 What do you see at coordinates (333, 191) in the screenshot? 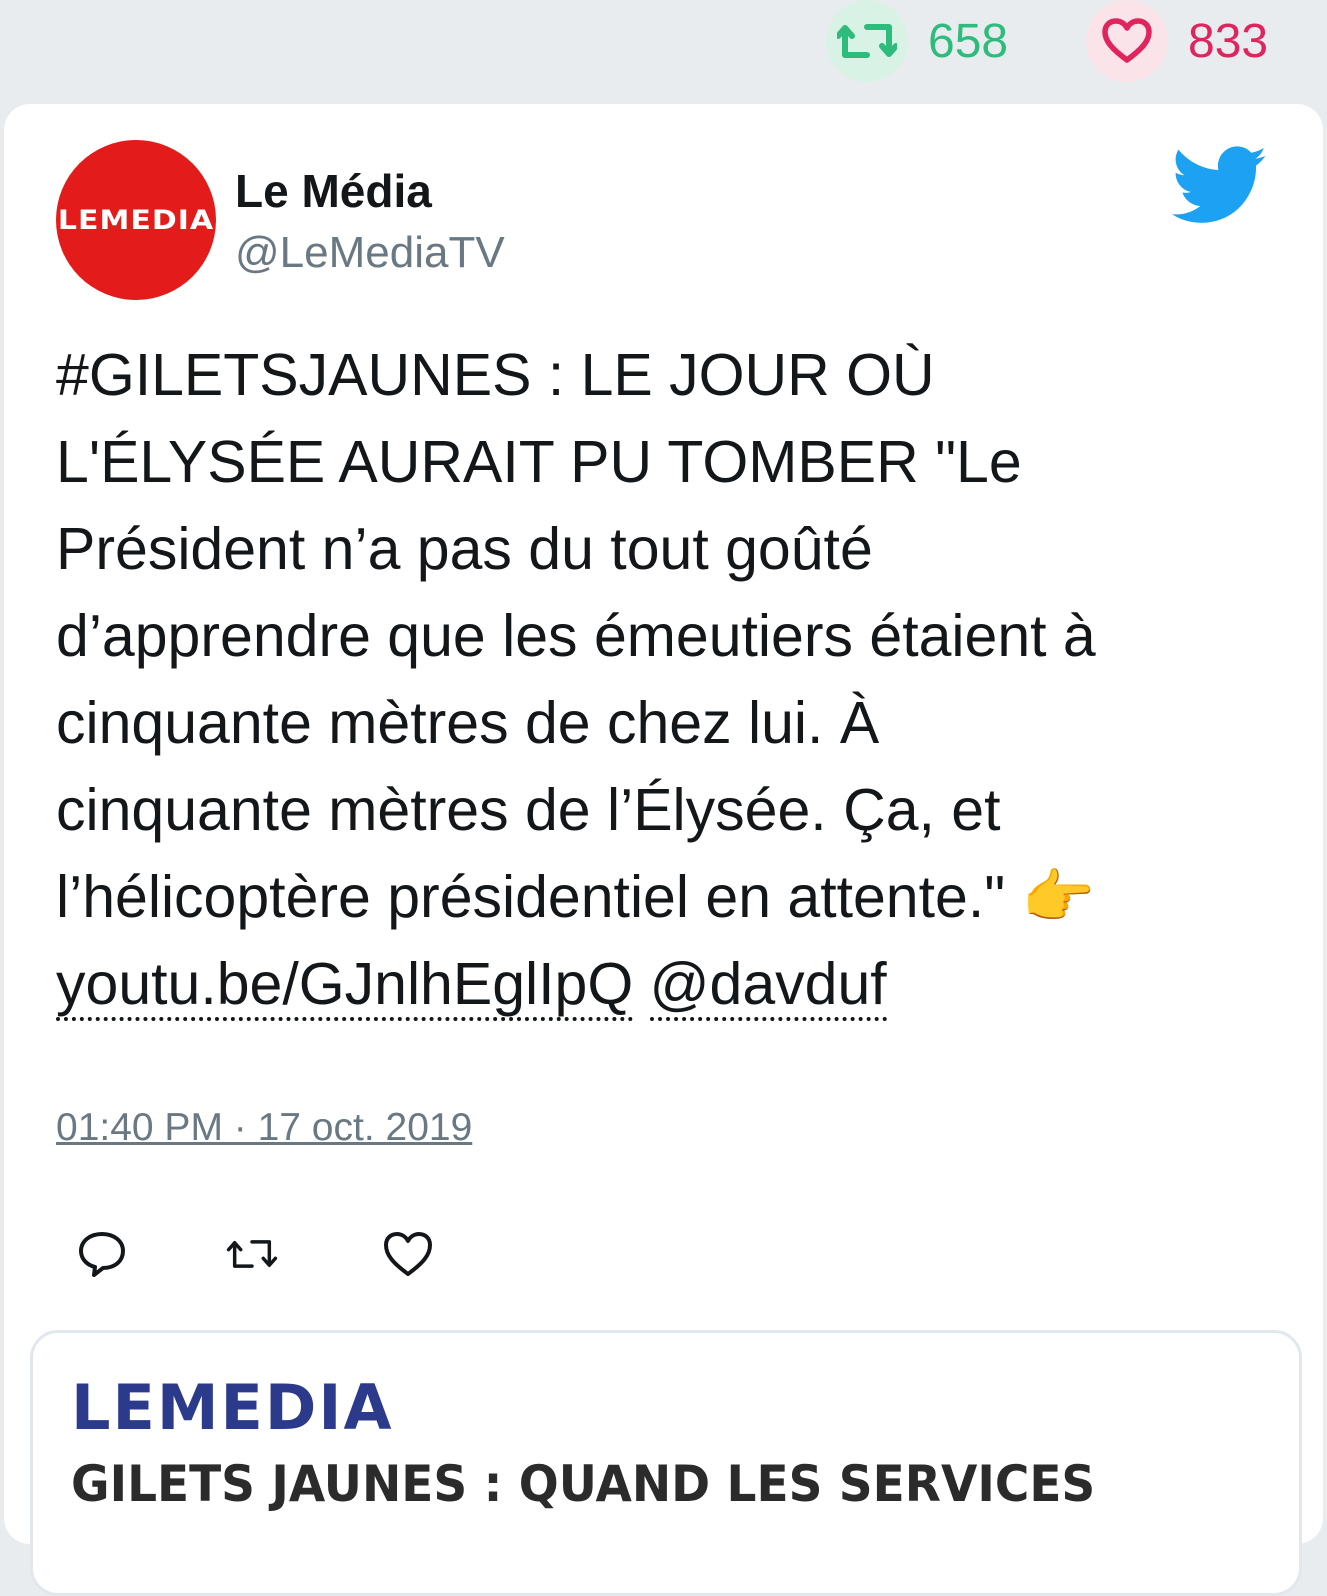
I see `author-name: Le Média` at bounding box center [333, 191].